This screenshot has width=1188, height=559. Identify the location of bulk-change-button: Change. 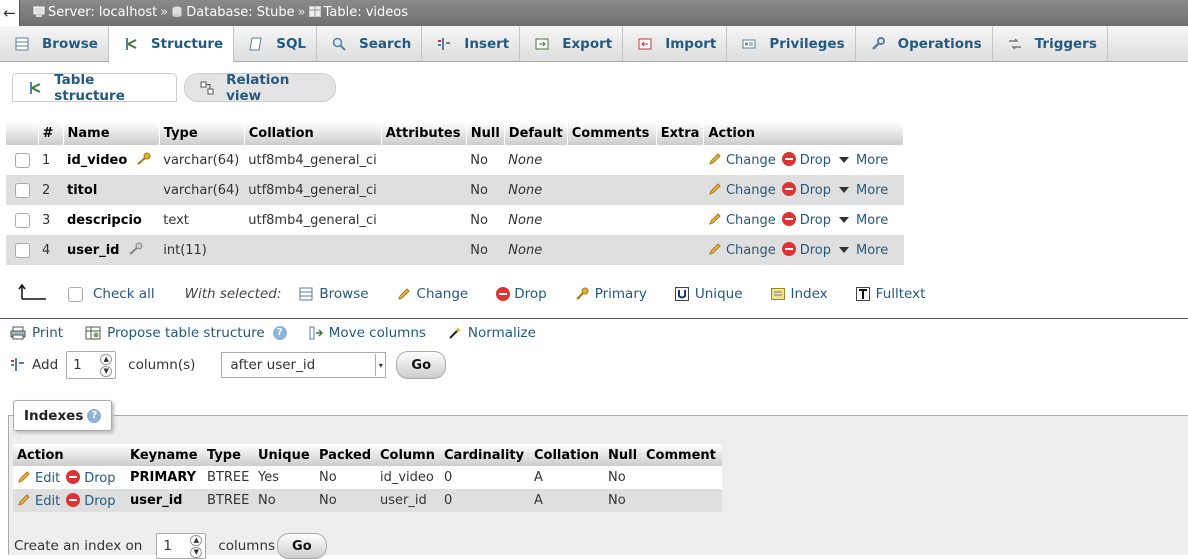
(432, 294).